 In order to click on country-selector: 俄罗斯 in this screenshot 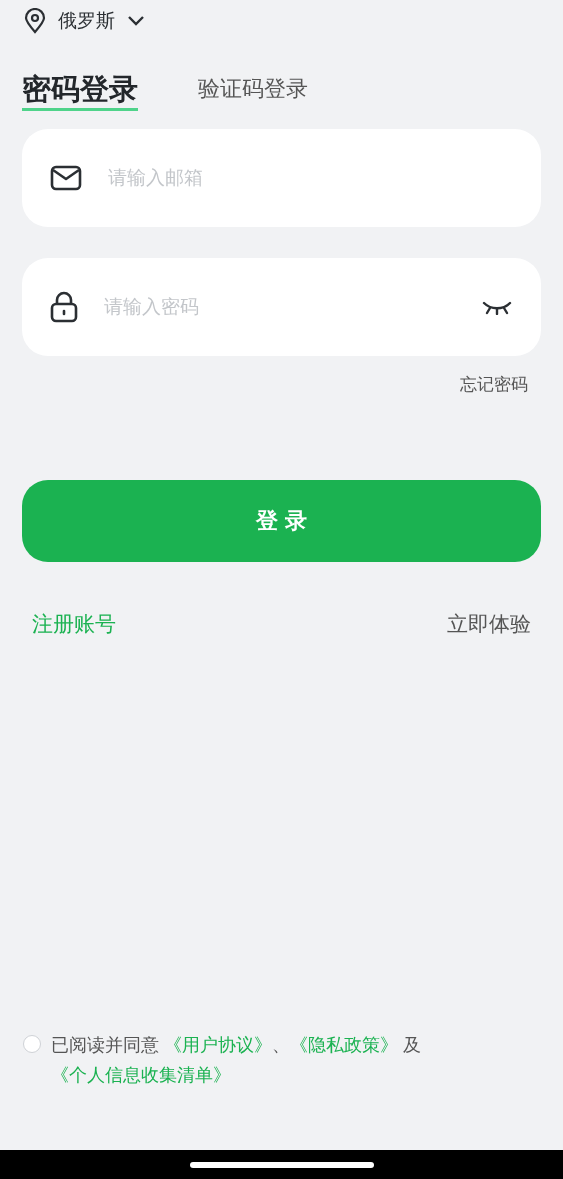, I will do `click(101, 21)`.